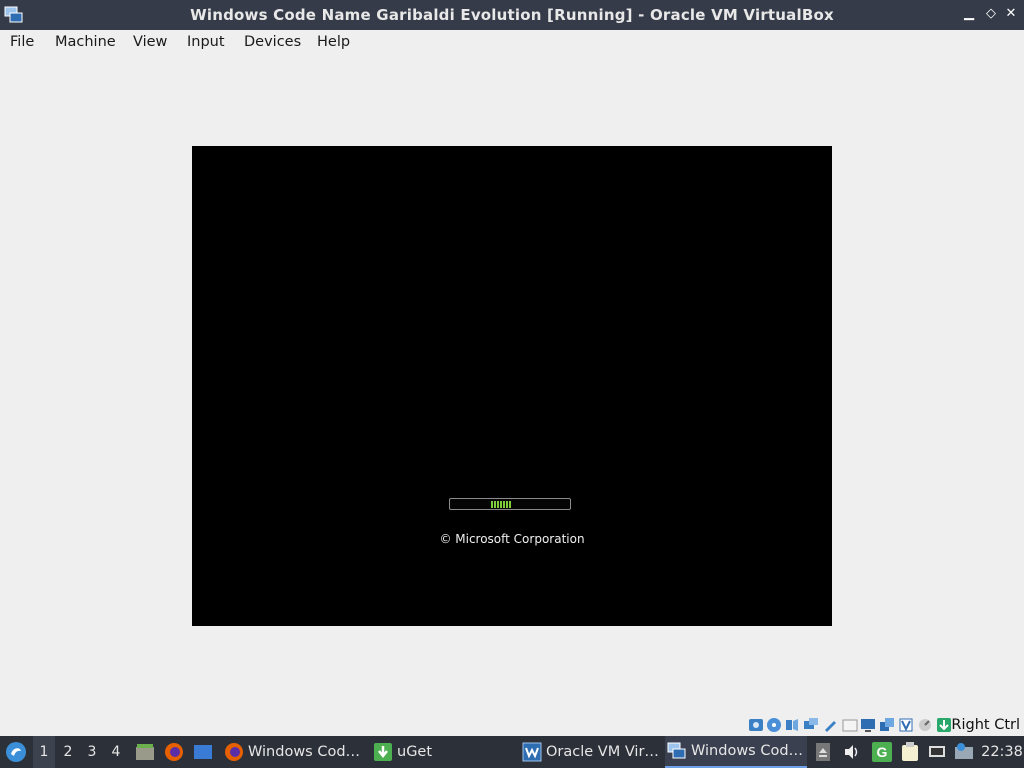 Image resolution: width=1024 pixels, height=768 pixels. Describe the element at coordinates (532, 752) in the screenshot. I see `virtualbox-manager-icon` at that location.